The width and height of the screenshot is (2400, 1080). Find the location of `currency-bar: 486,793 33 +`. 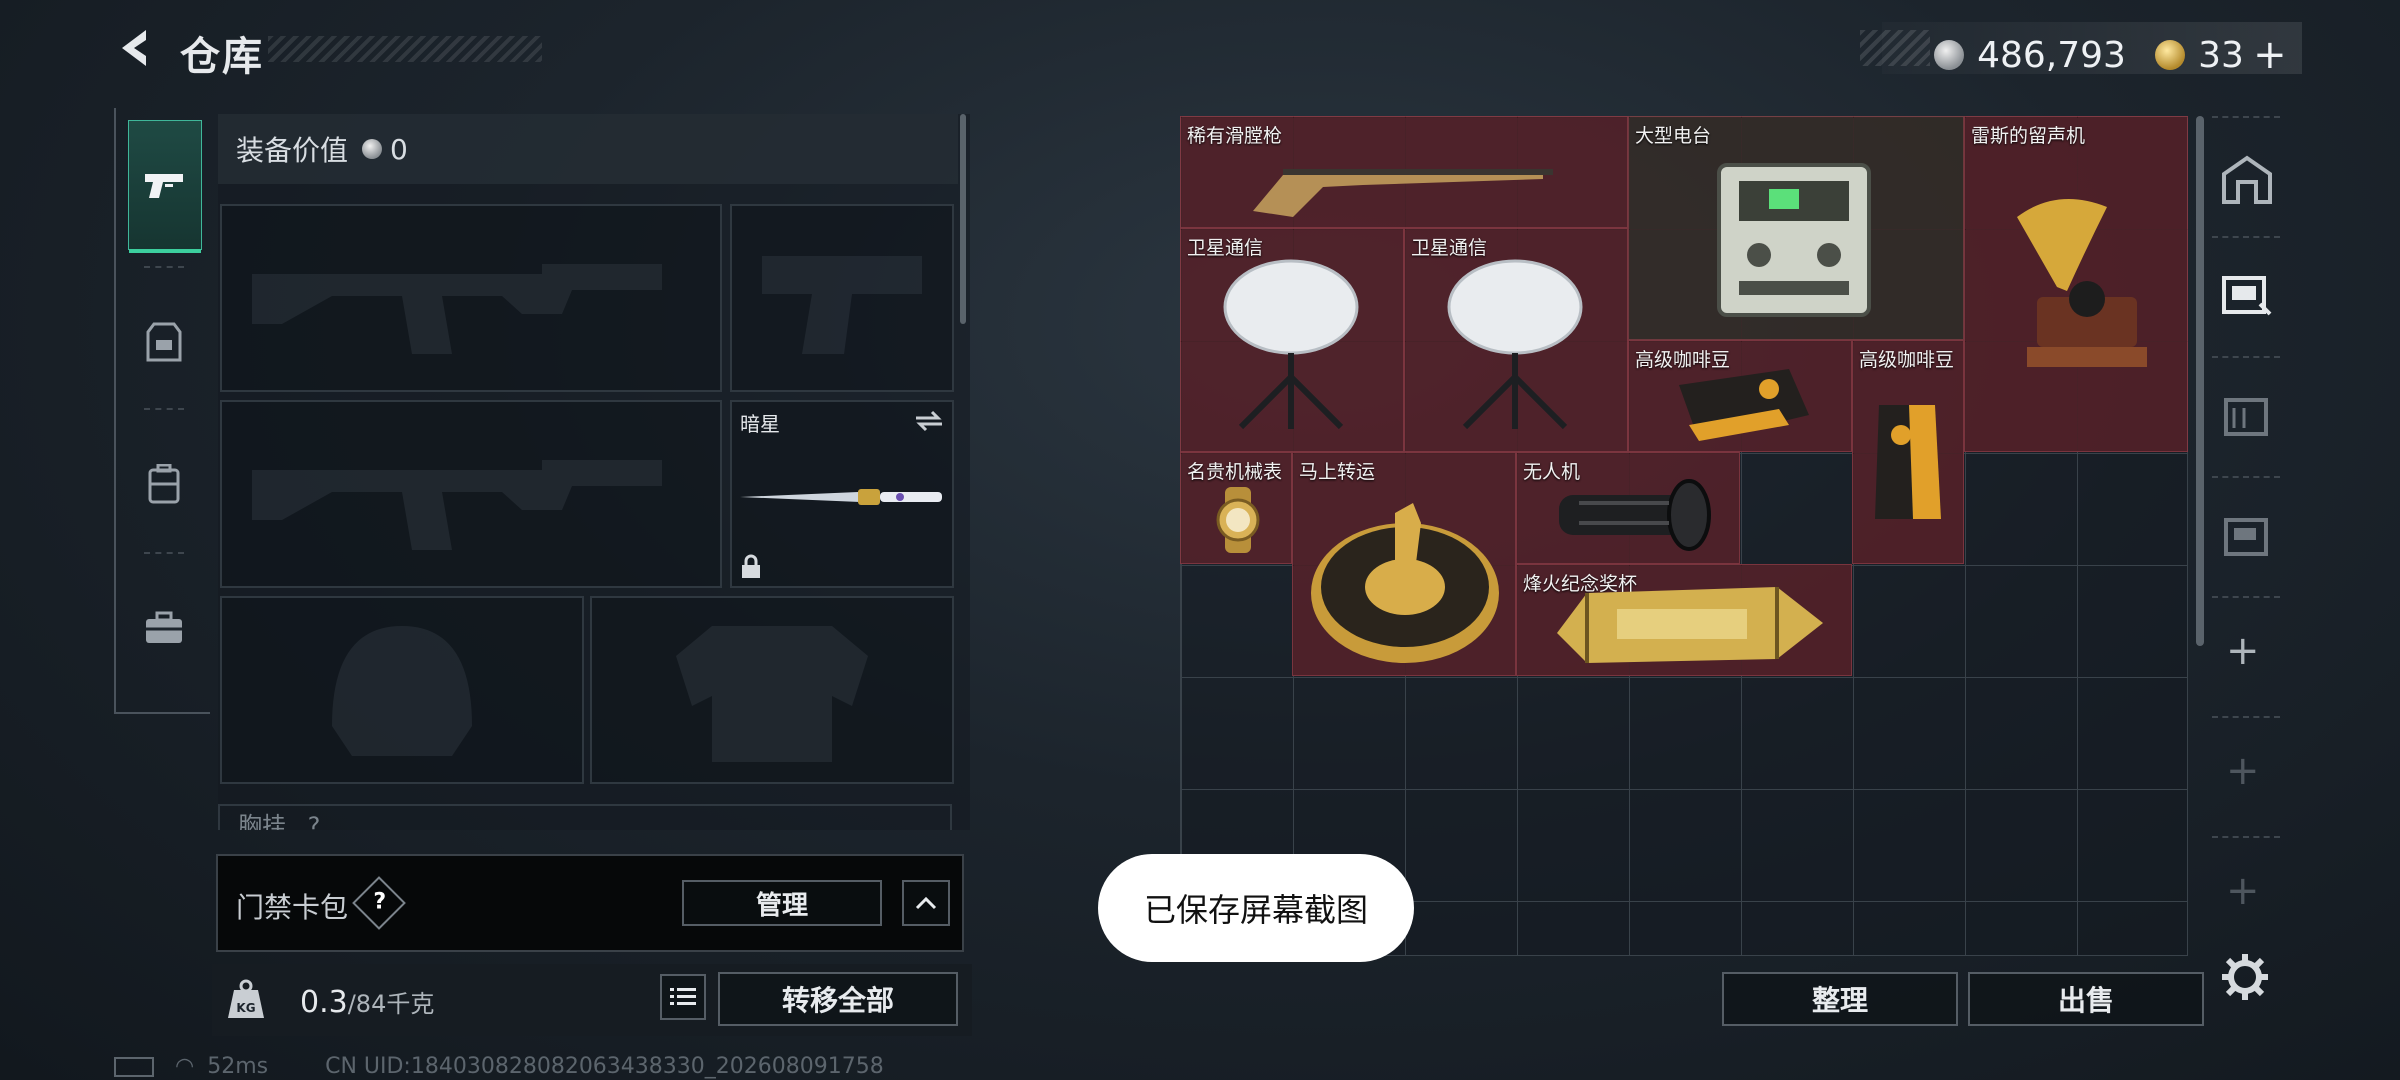

currency-bar: 486,793 33 + is located at coordinates (2092, 50).